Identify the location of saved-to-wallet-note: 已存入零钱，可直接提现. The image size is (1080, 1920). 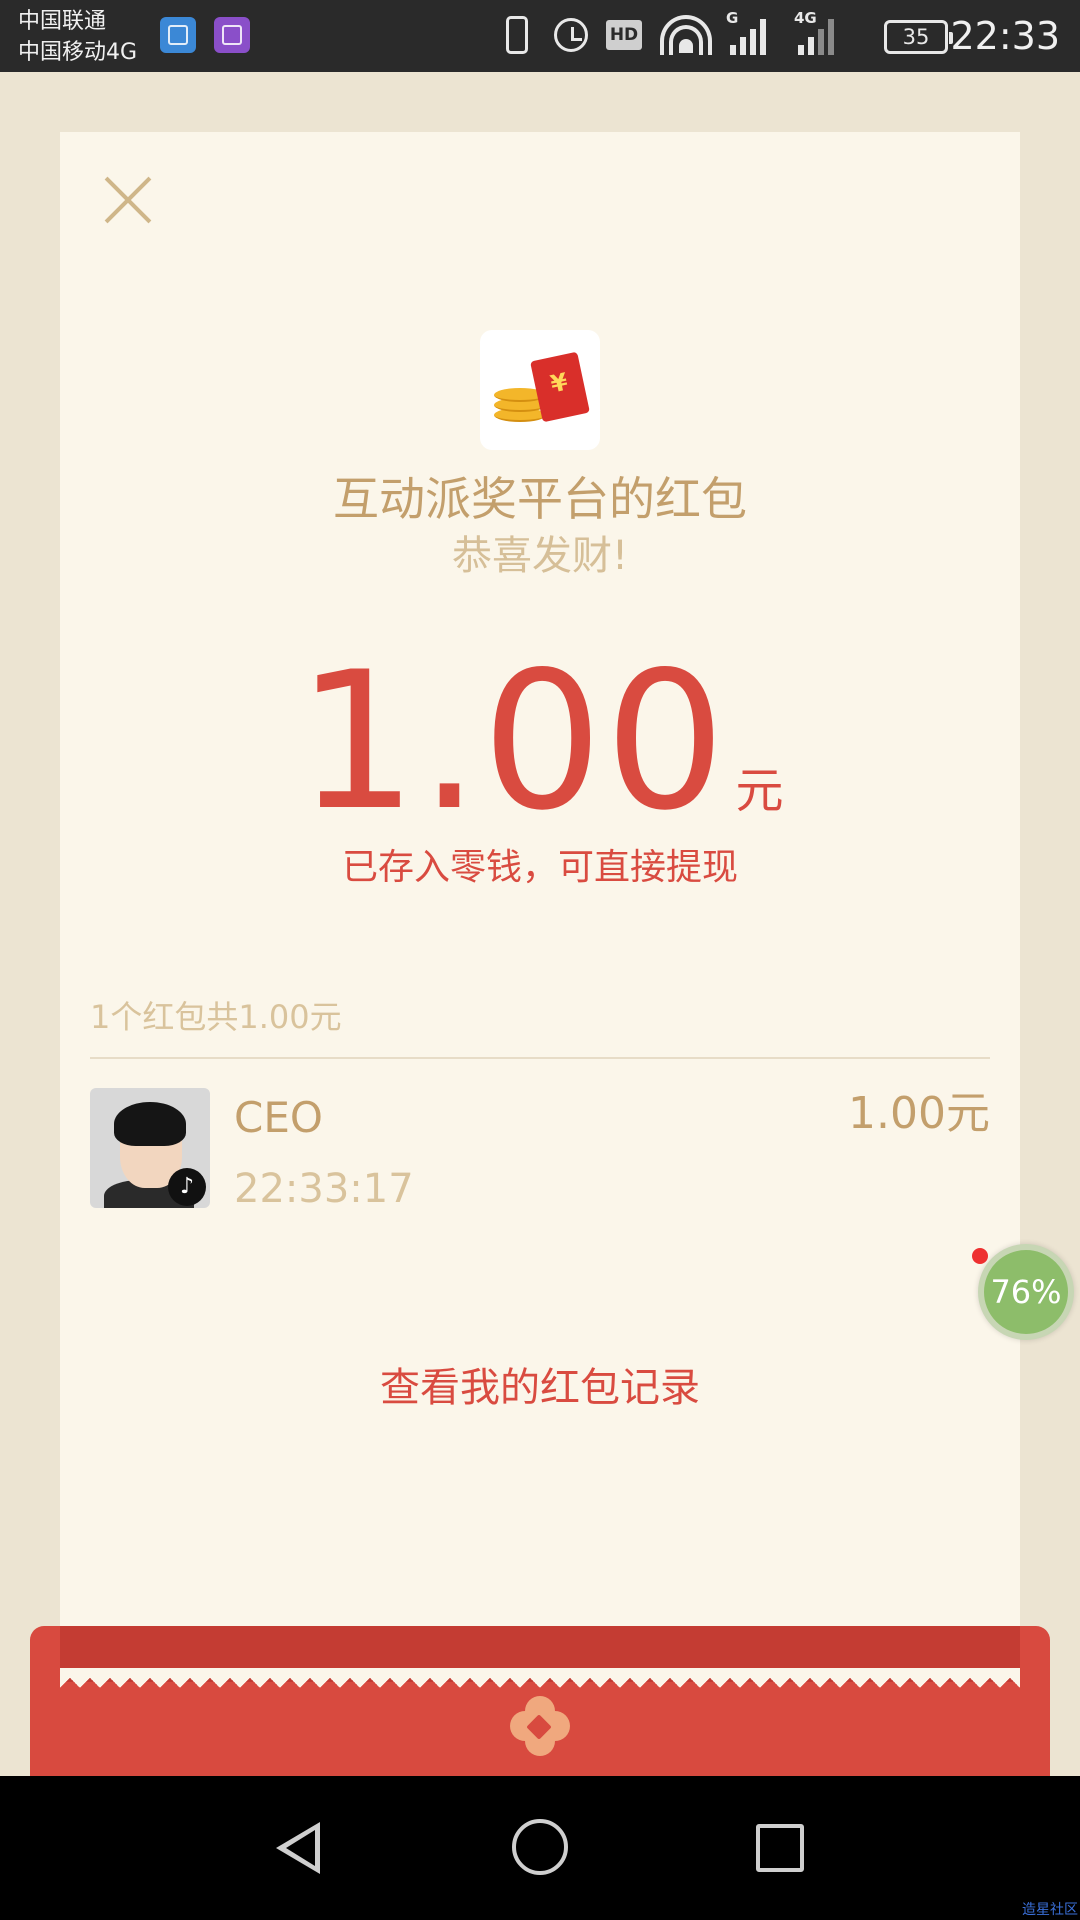
(540, 868).